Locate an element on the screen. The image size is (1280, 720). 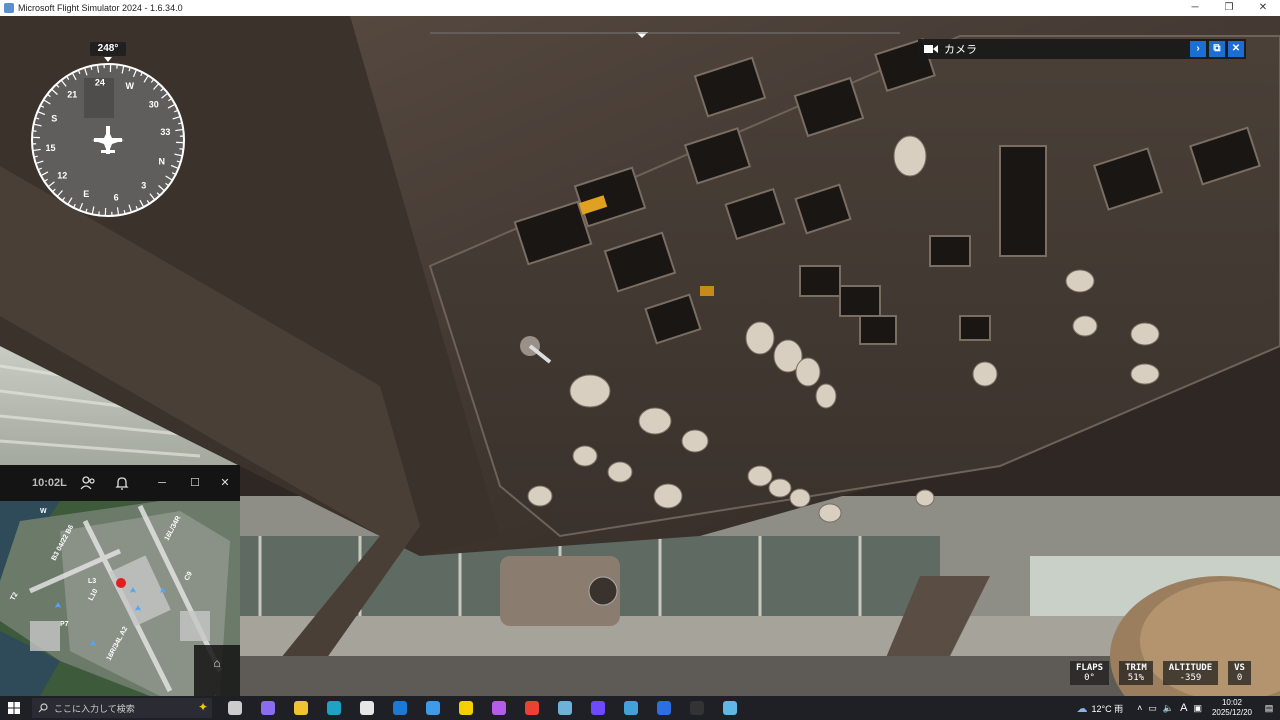
compass-label: S is located at coordinates (54, 118).